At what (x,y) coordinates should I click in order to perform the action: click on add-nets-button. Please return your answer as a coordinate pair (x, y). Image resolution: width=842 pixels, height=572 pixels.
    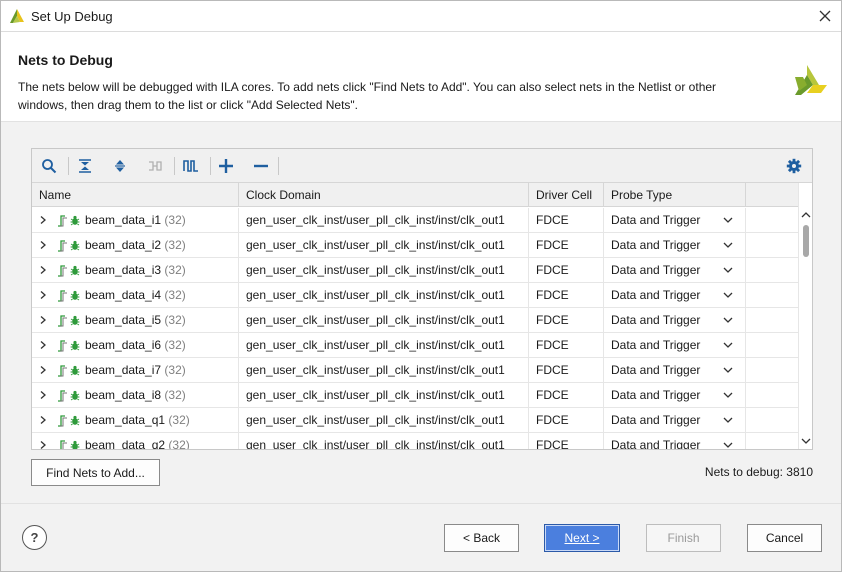
    Looking at the image, I should click on (226, 166).